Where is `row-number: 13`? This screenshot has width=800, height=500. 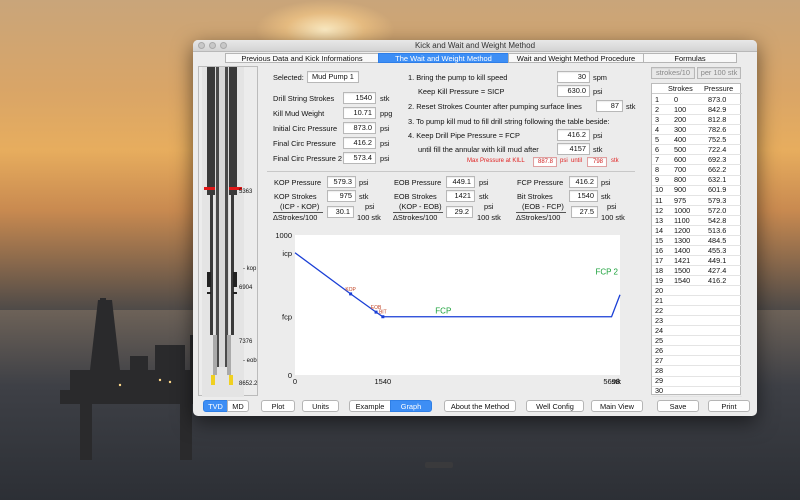 row-number: 13 is located at coordinates (659, 220).